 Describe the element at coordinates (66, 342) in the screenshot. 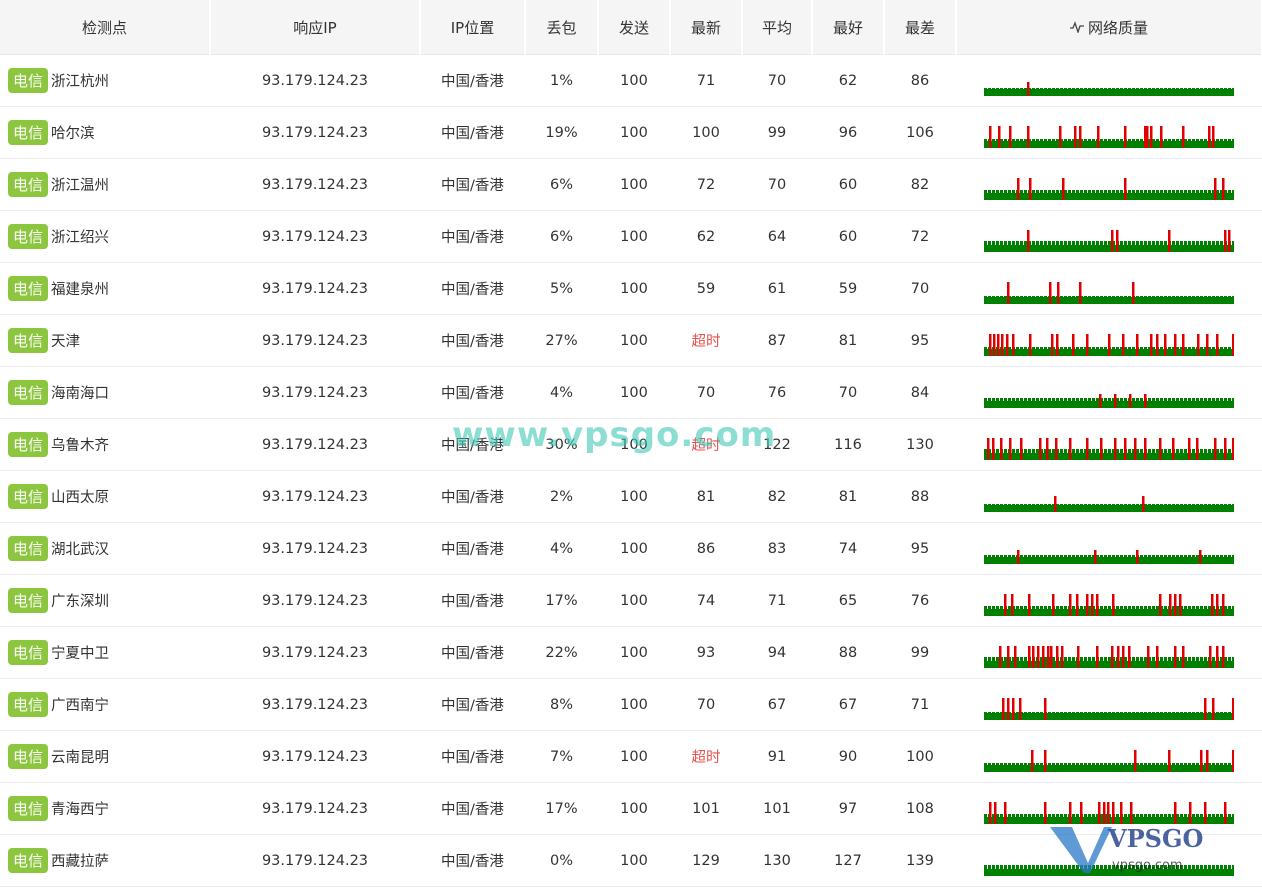

I see `city-name: 天津` at that location.